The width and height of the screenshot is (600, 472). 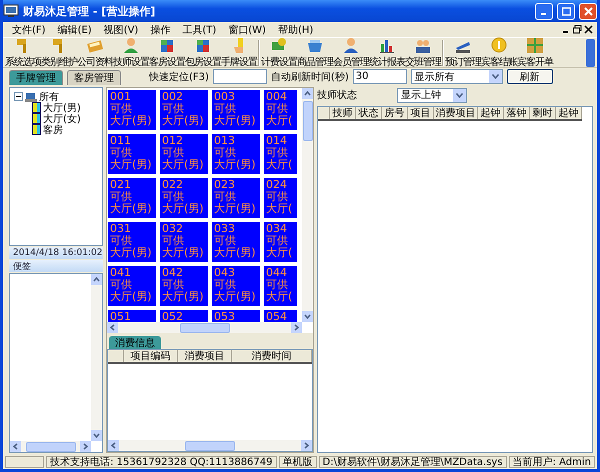 What do you see at coordinates (160, 29) in the screenshot?
I see `menu-item: 操作` at bounding box center [160, 29].